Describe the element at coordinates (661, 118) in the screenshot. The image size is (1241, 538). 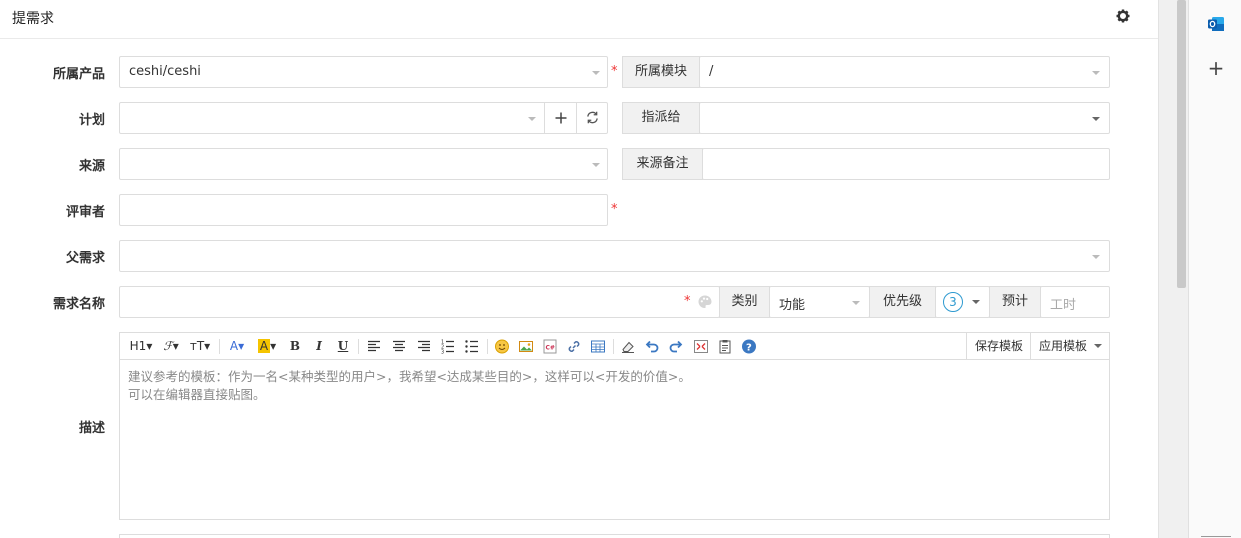
I see `assigned-label: 指派给` at that location.